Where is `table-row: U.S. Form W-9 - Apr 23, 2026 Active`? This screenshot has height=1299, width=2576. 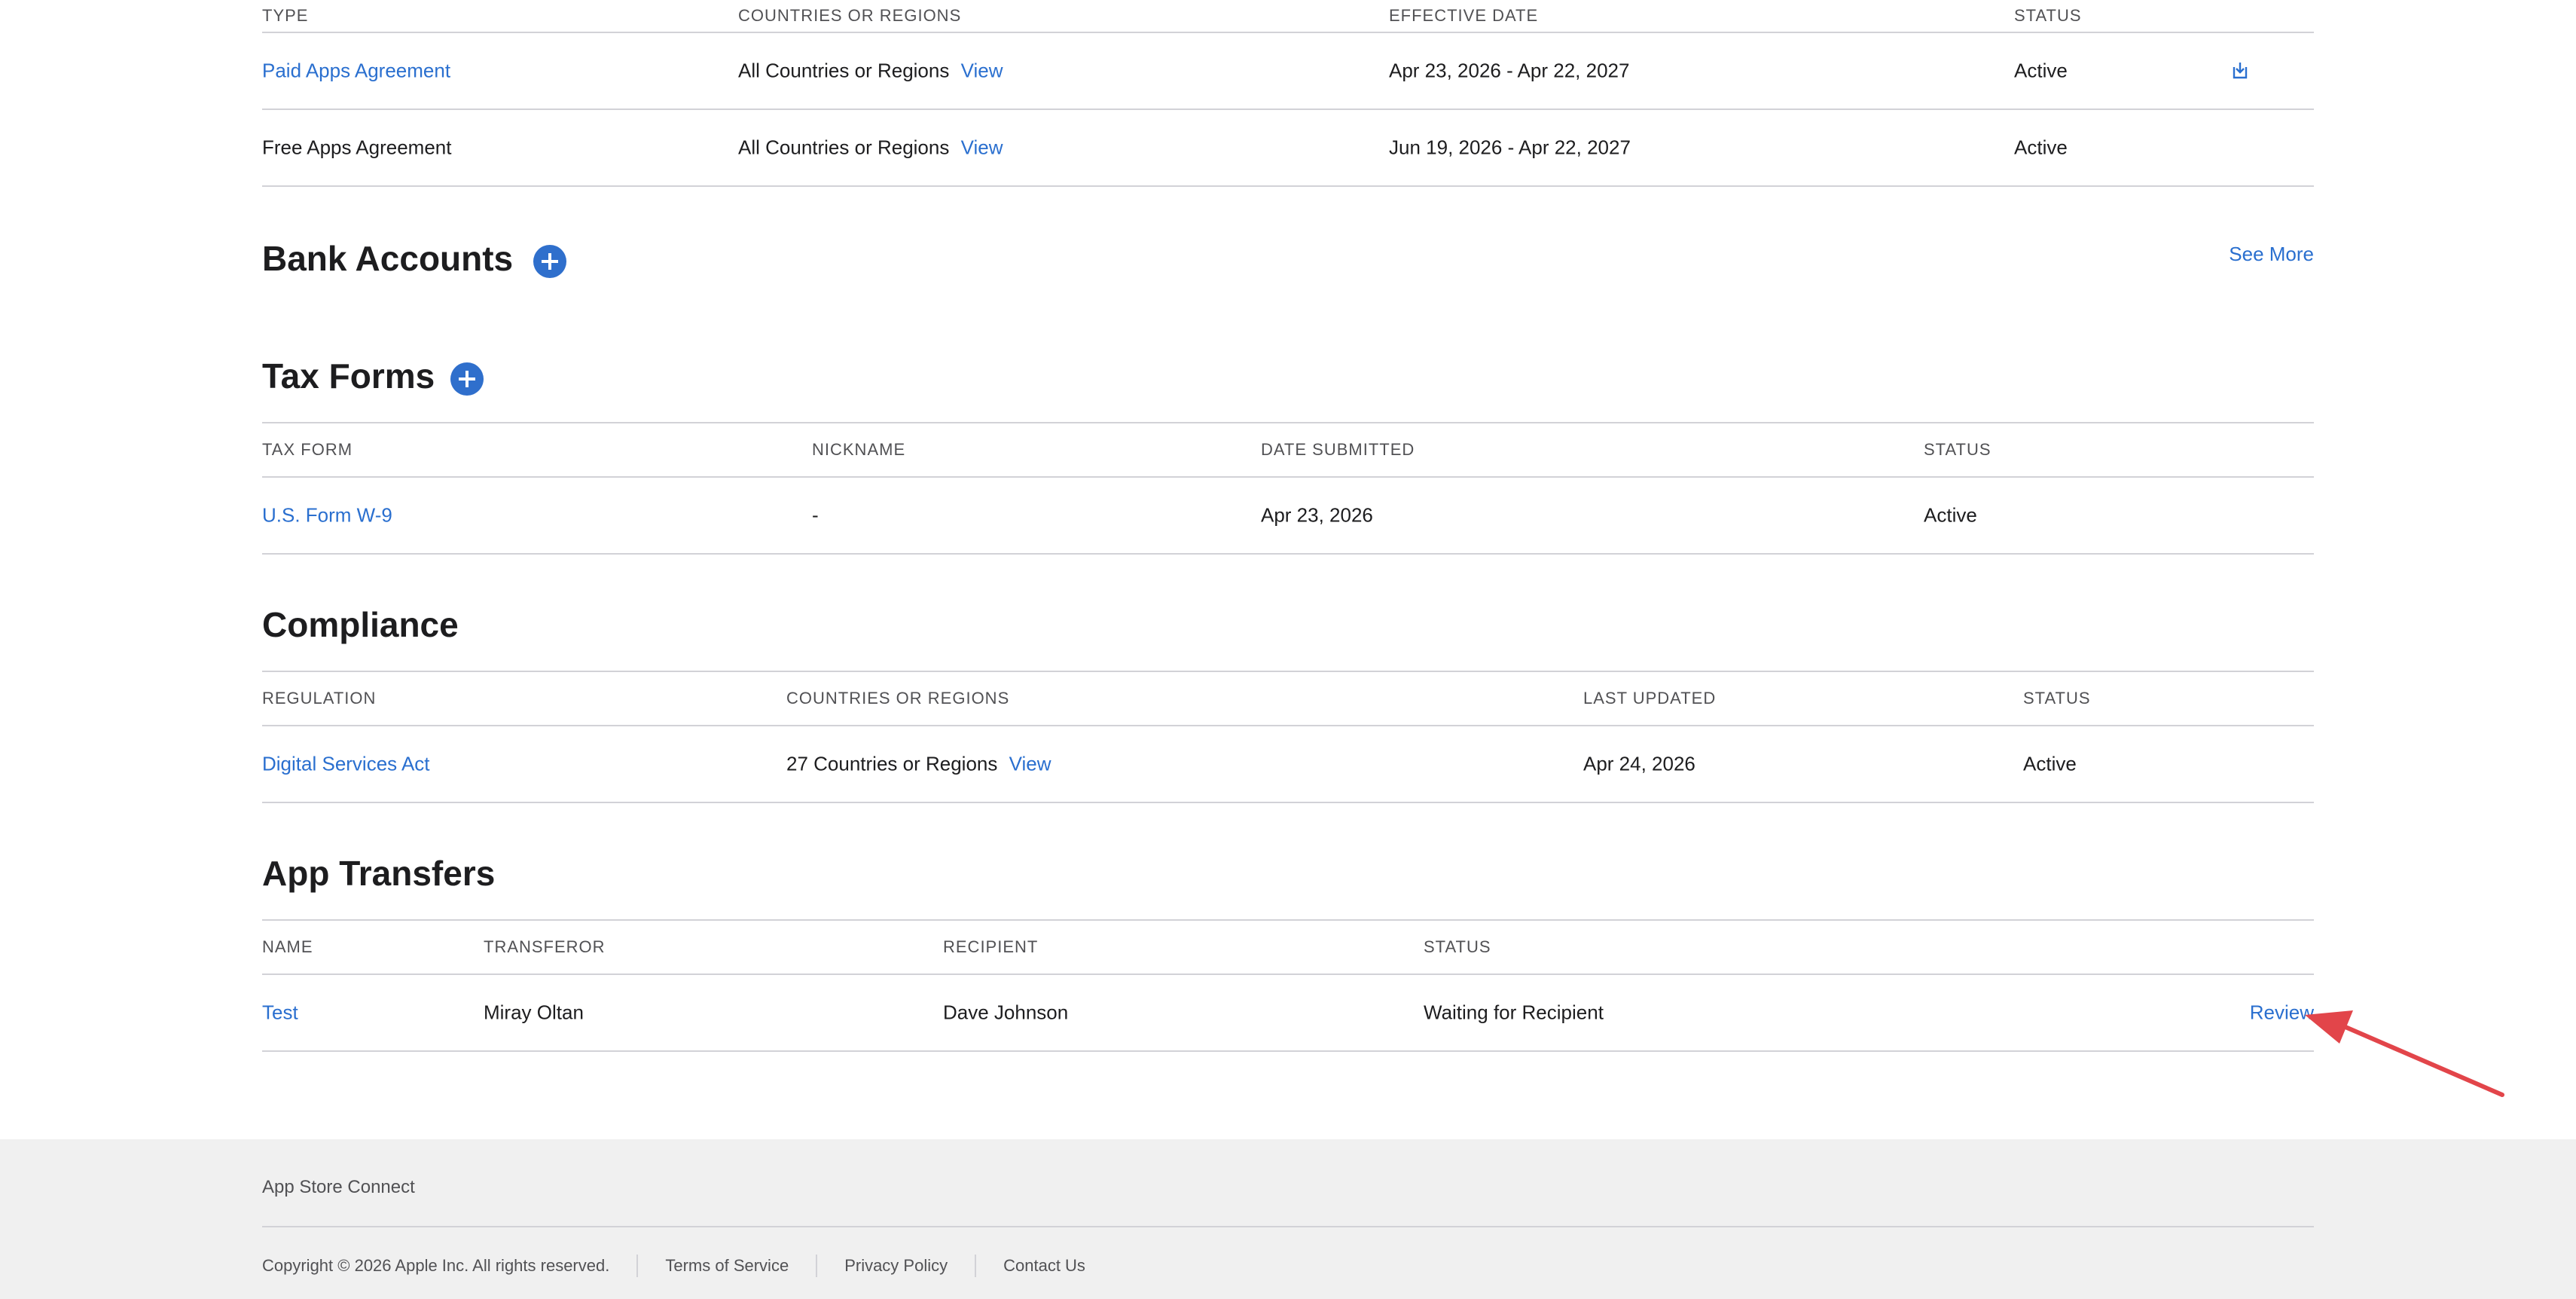
table-row: U.S. Form W-9 - Apr 23, 2026 Active is located at coordinates (1288, 517).